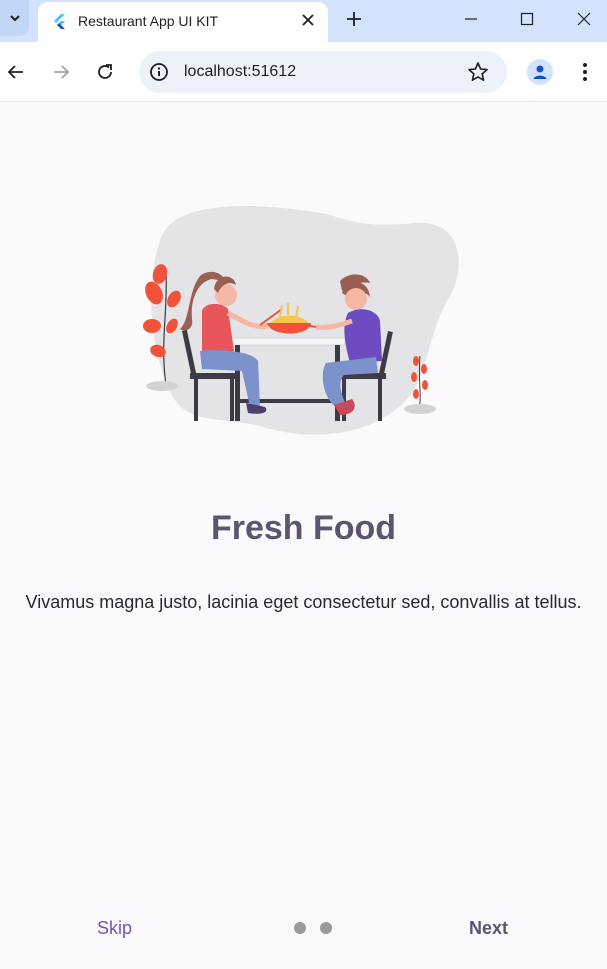  I want to click on page-indicator, so click(313, 928).